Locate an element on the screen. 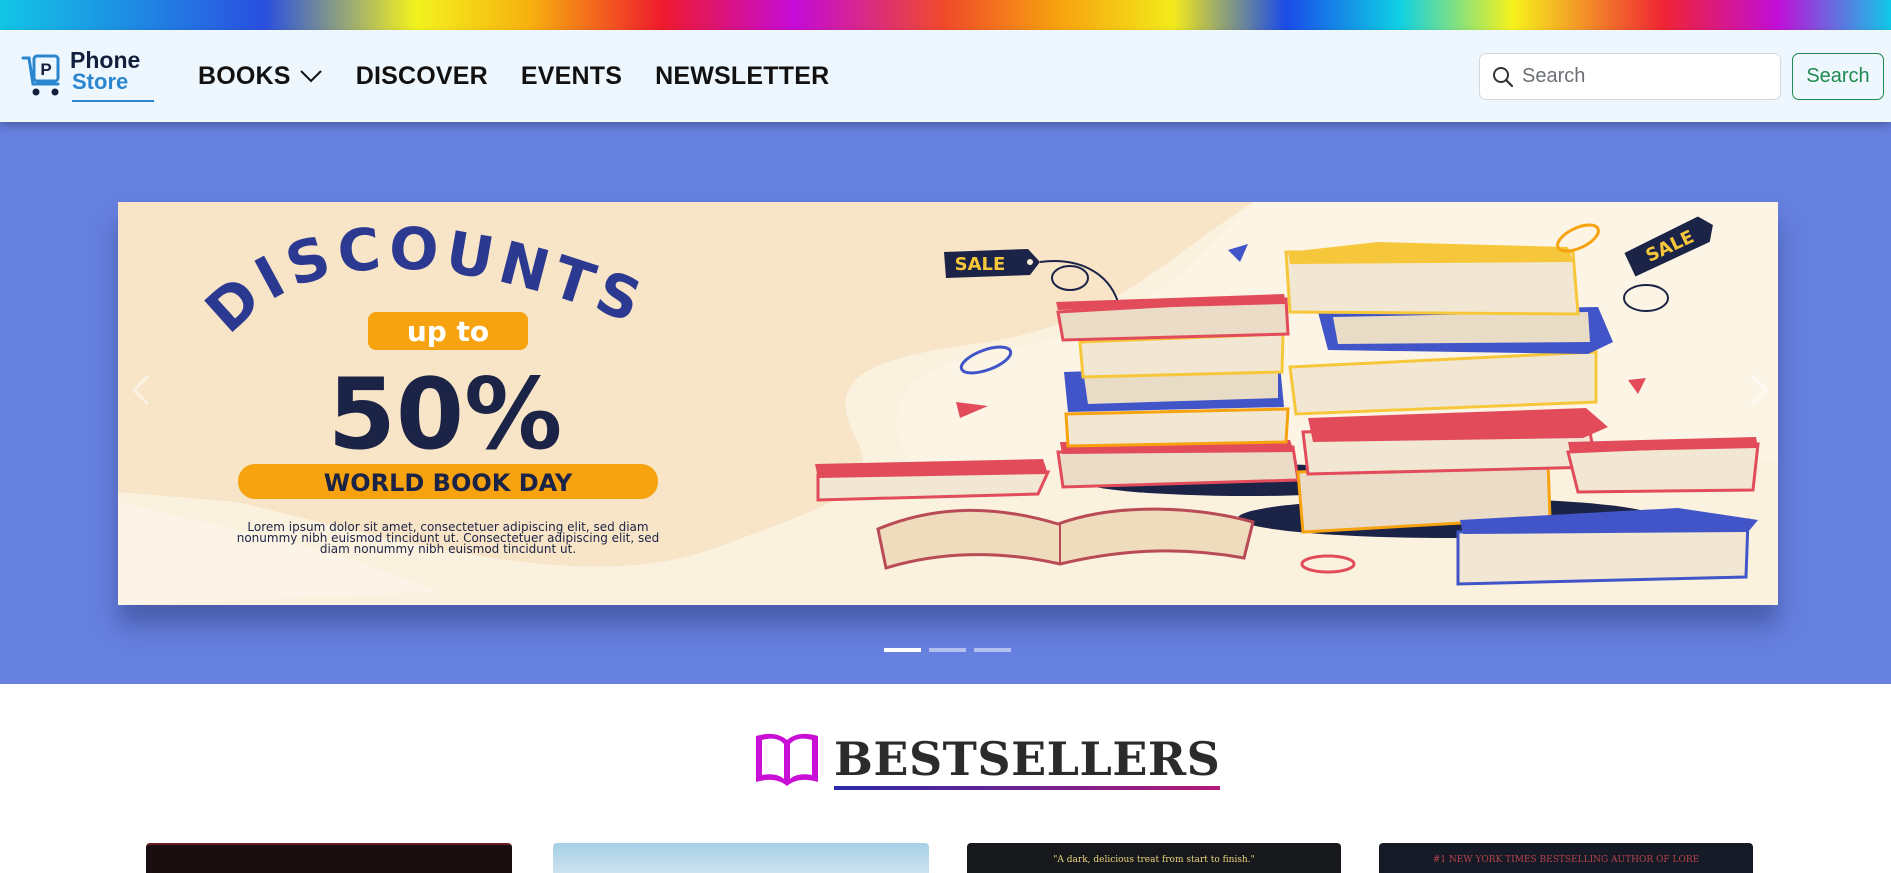 This screenshot has height=873, width=1891. nav-newsletter: NEWSLETTER is located at coordinates (742, 76).